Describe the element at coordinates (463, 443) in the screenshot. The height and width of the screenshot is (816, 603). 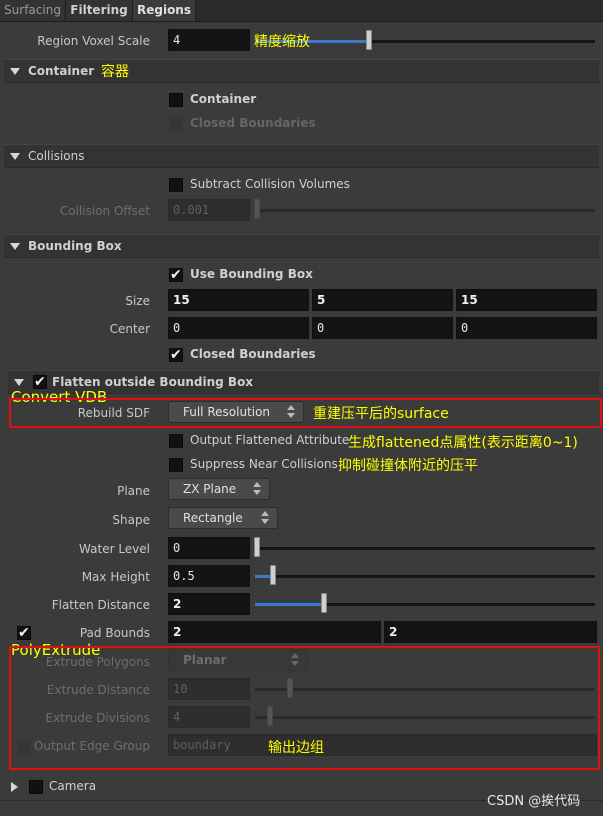
I see `annotation-output-attr: 生成flattened点属性(表示距离0~1)` at that location.